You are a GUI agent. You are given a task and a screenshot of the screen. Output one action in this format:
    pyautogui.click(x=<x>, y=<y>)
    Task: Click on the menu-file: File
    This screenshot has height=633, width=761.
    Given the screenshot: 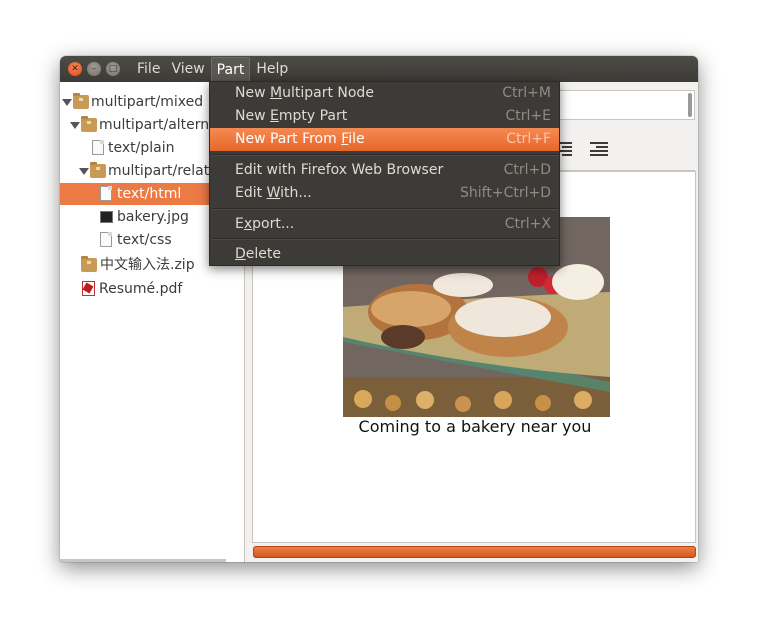 What is the action you would take?
    pyautogui.click(x=148, y=69)
    